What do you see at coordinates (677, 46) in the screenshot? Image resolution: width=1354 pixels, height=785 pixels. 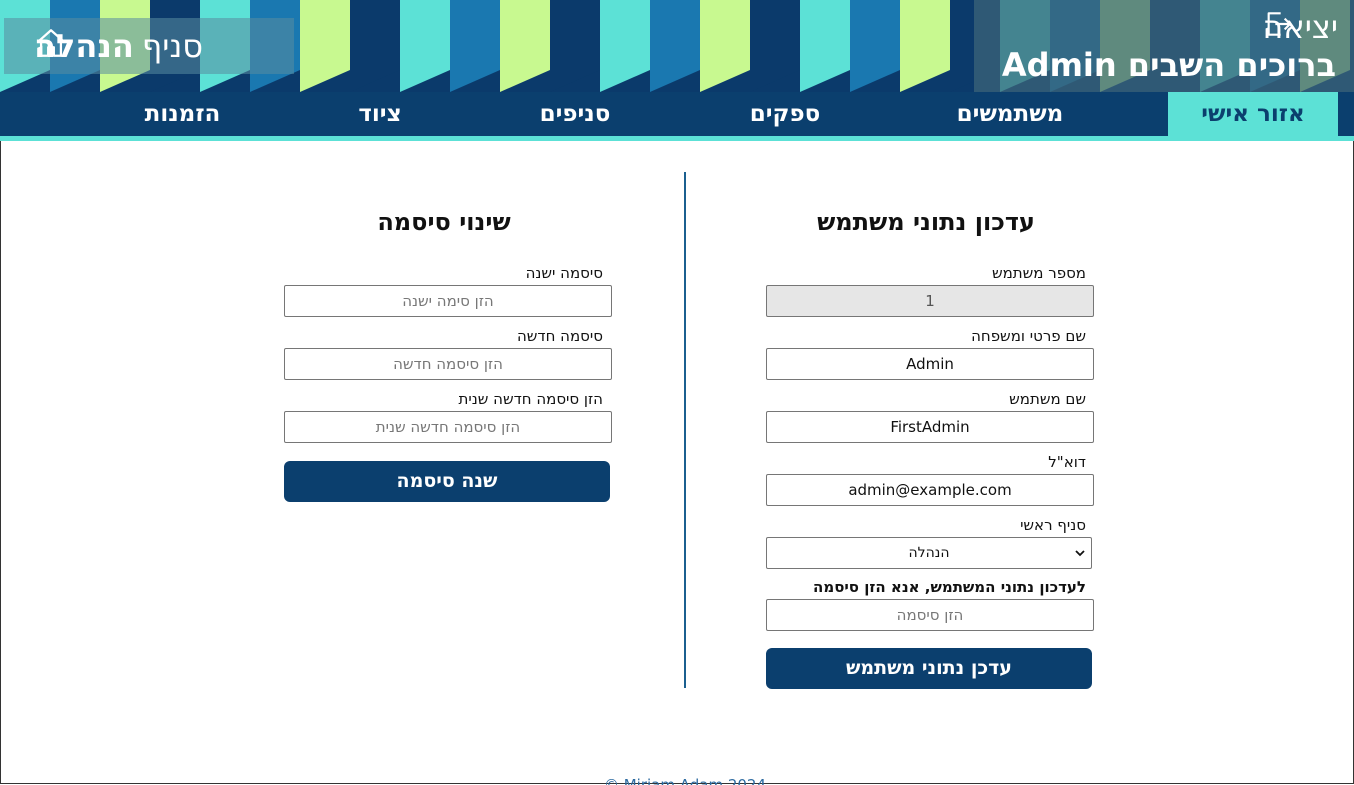 I see `header-banner: סניף הנהלה יציאה ברוכים השבים Admin` at bounding box center [677, 46].